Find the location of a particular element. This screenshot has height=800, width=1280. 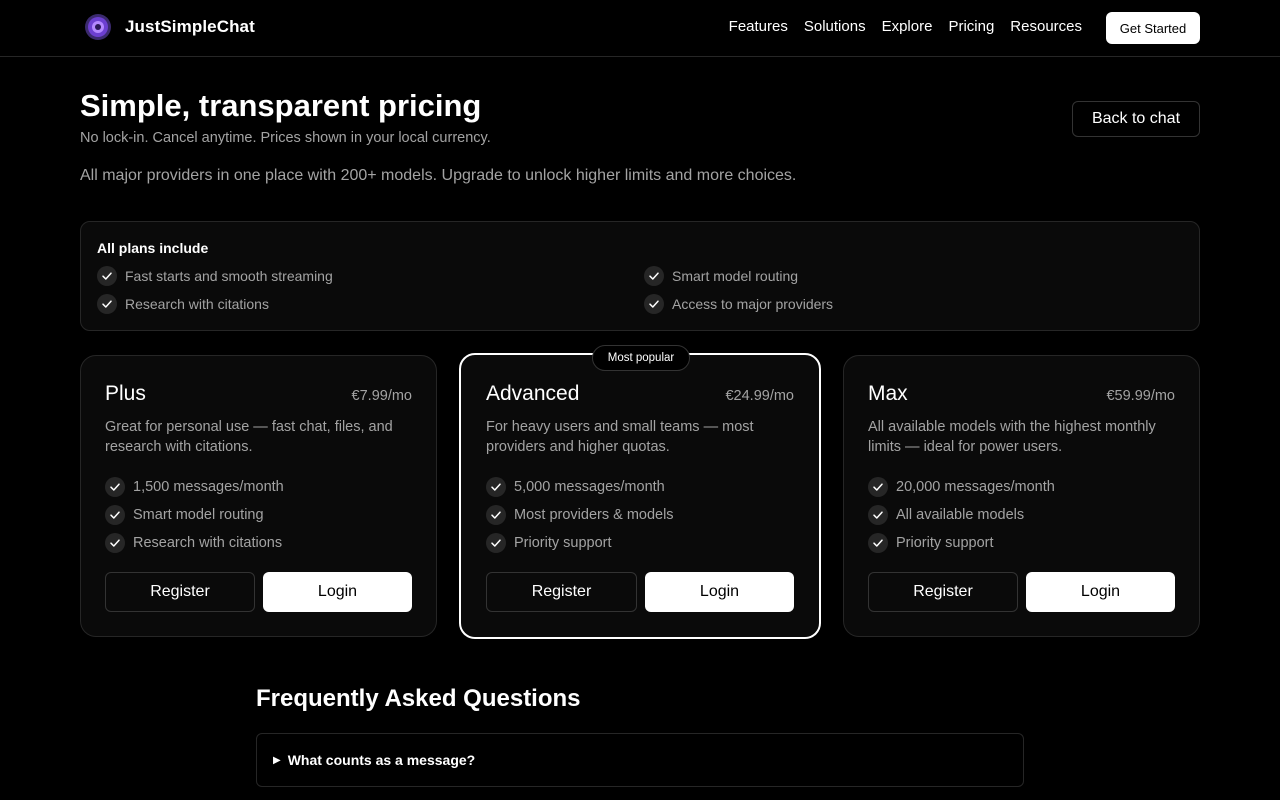

plan-feature: 20,000 messages/month is located at coordinates (961, 487).